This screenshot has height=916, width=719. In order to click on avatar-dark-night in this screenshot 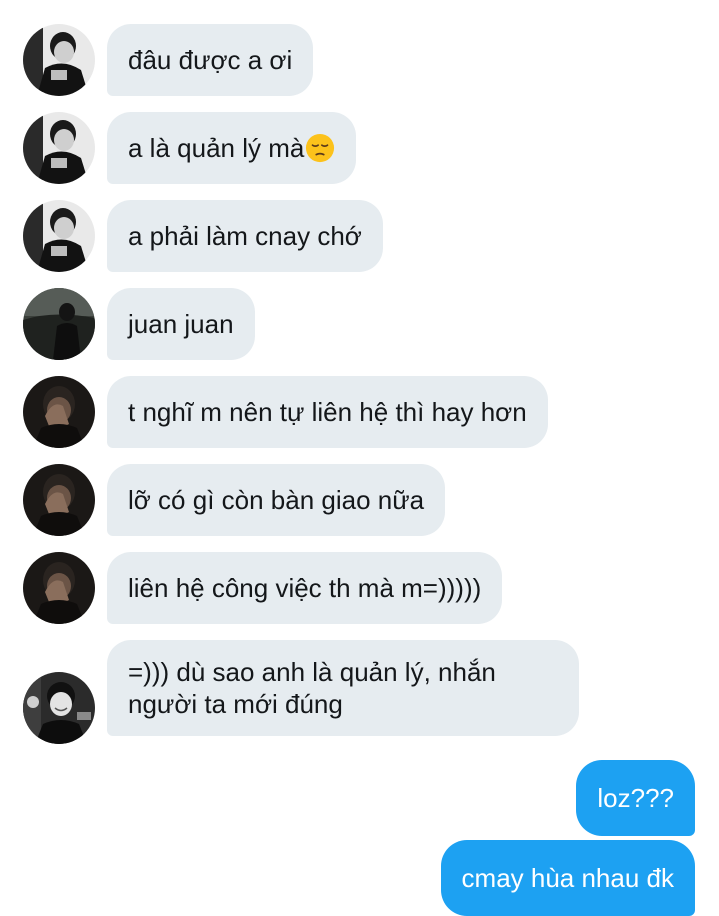, I will do `click(59, 324)`.